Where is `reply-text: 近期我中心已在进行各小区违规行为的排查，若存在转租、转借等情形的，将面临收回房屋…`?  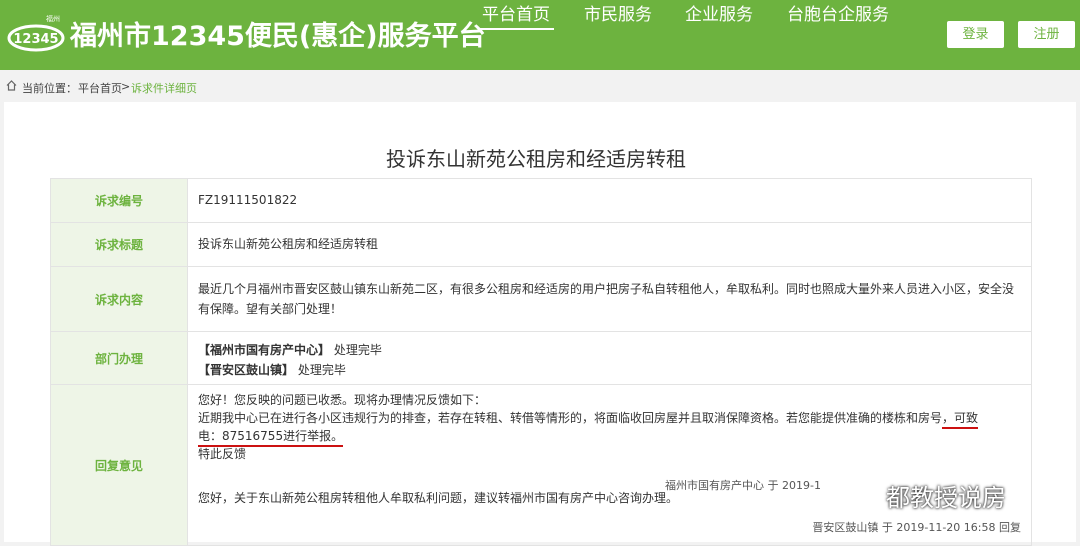
reply-text: 近期我中心已在进行各小区违规行为的排查，若存在转租、转借等情形的，将面临收回房屋… is located at coordinates (570, 418).